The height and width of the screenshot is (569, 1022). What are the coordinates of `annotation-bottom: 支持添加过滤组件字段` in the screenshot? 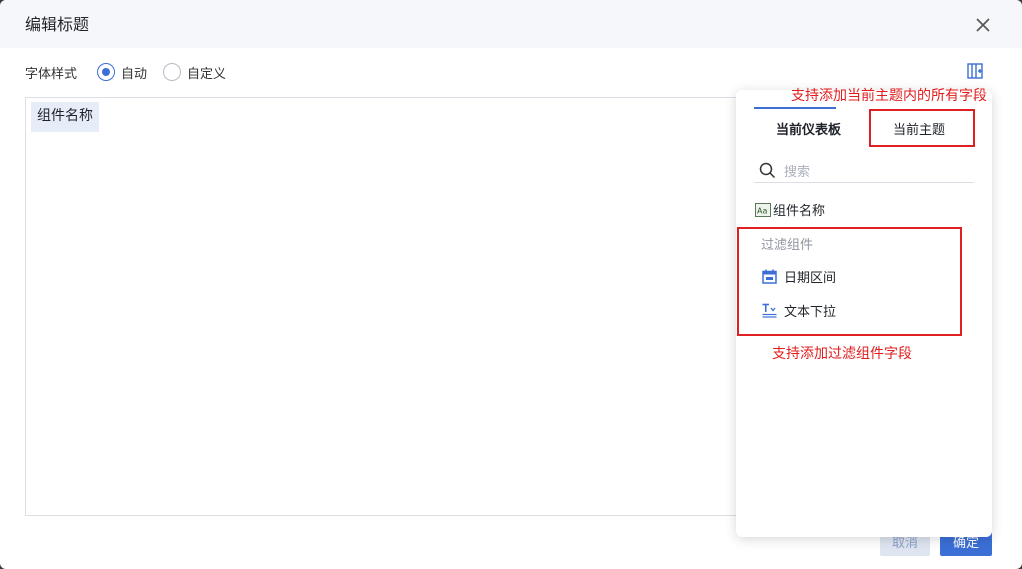 It's located at (842, 354).